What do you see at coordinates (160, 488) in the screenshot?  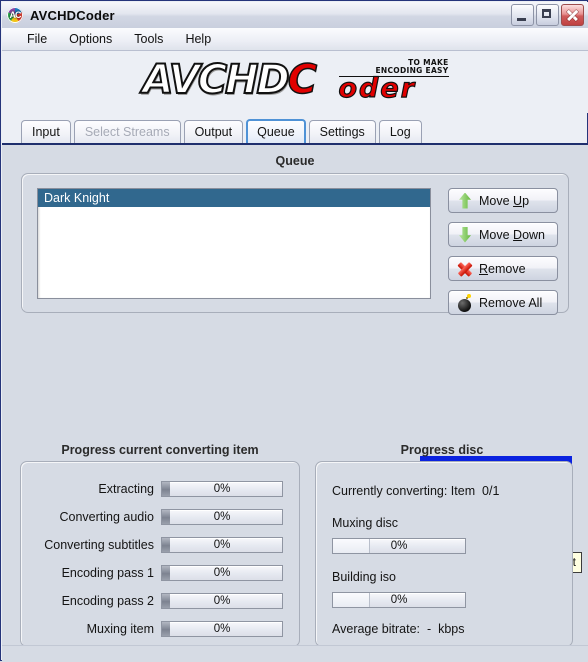 I see `progress-row-extracting: Extracting 0%` at bounding box center [160, 488].